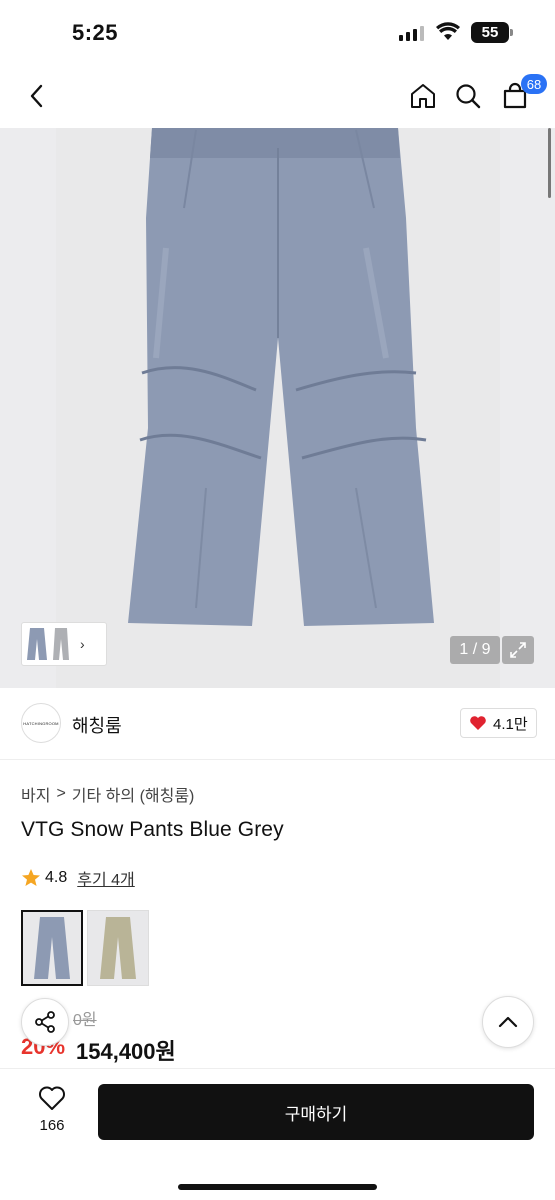  Describe the element at coordinates (411, 33) in the screenshot. I see `signal-icon` at that location.